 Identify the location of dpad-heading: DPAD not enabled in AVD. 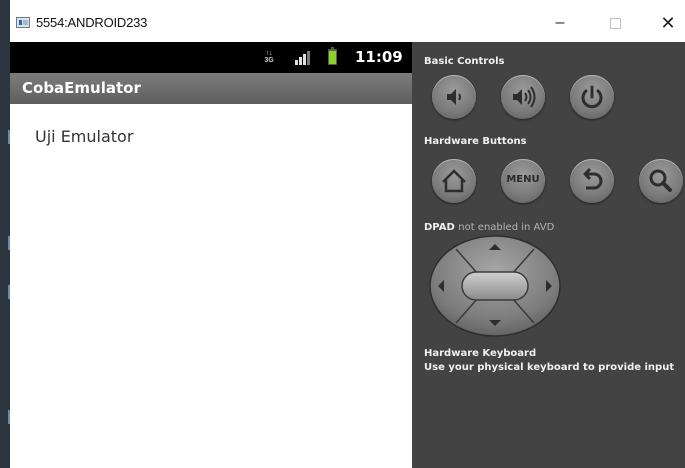
(489, 227).